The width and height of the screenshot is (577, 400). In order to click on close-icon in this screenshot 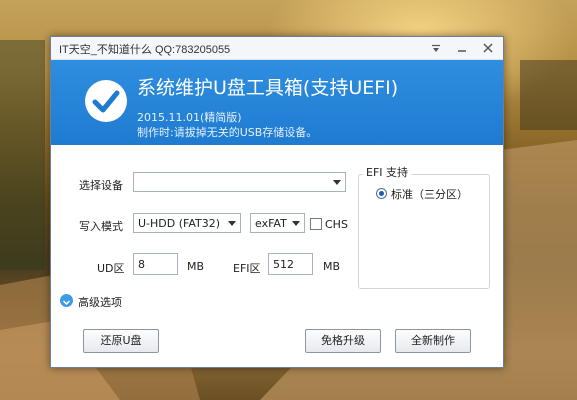, I will do `click(488, 48)`.